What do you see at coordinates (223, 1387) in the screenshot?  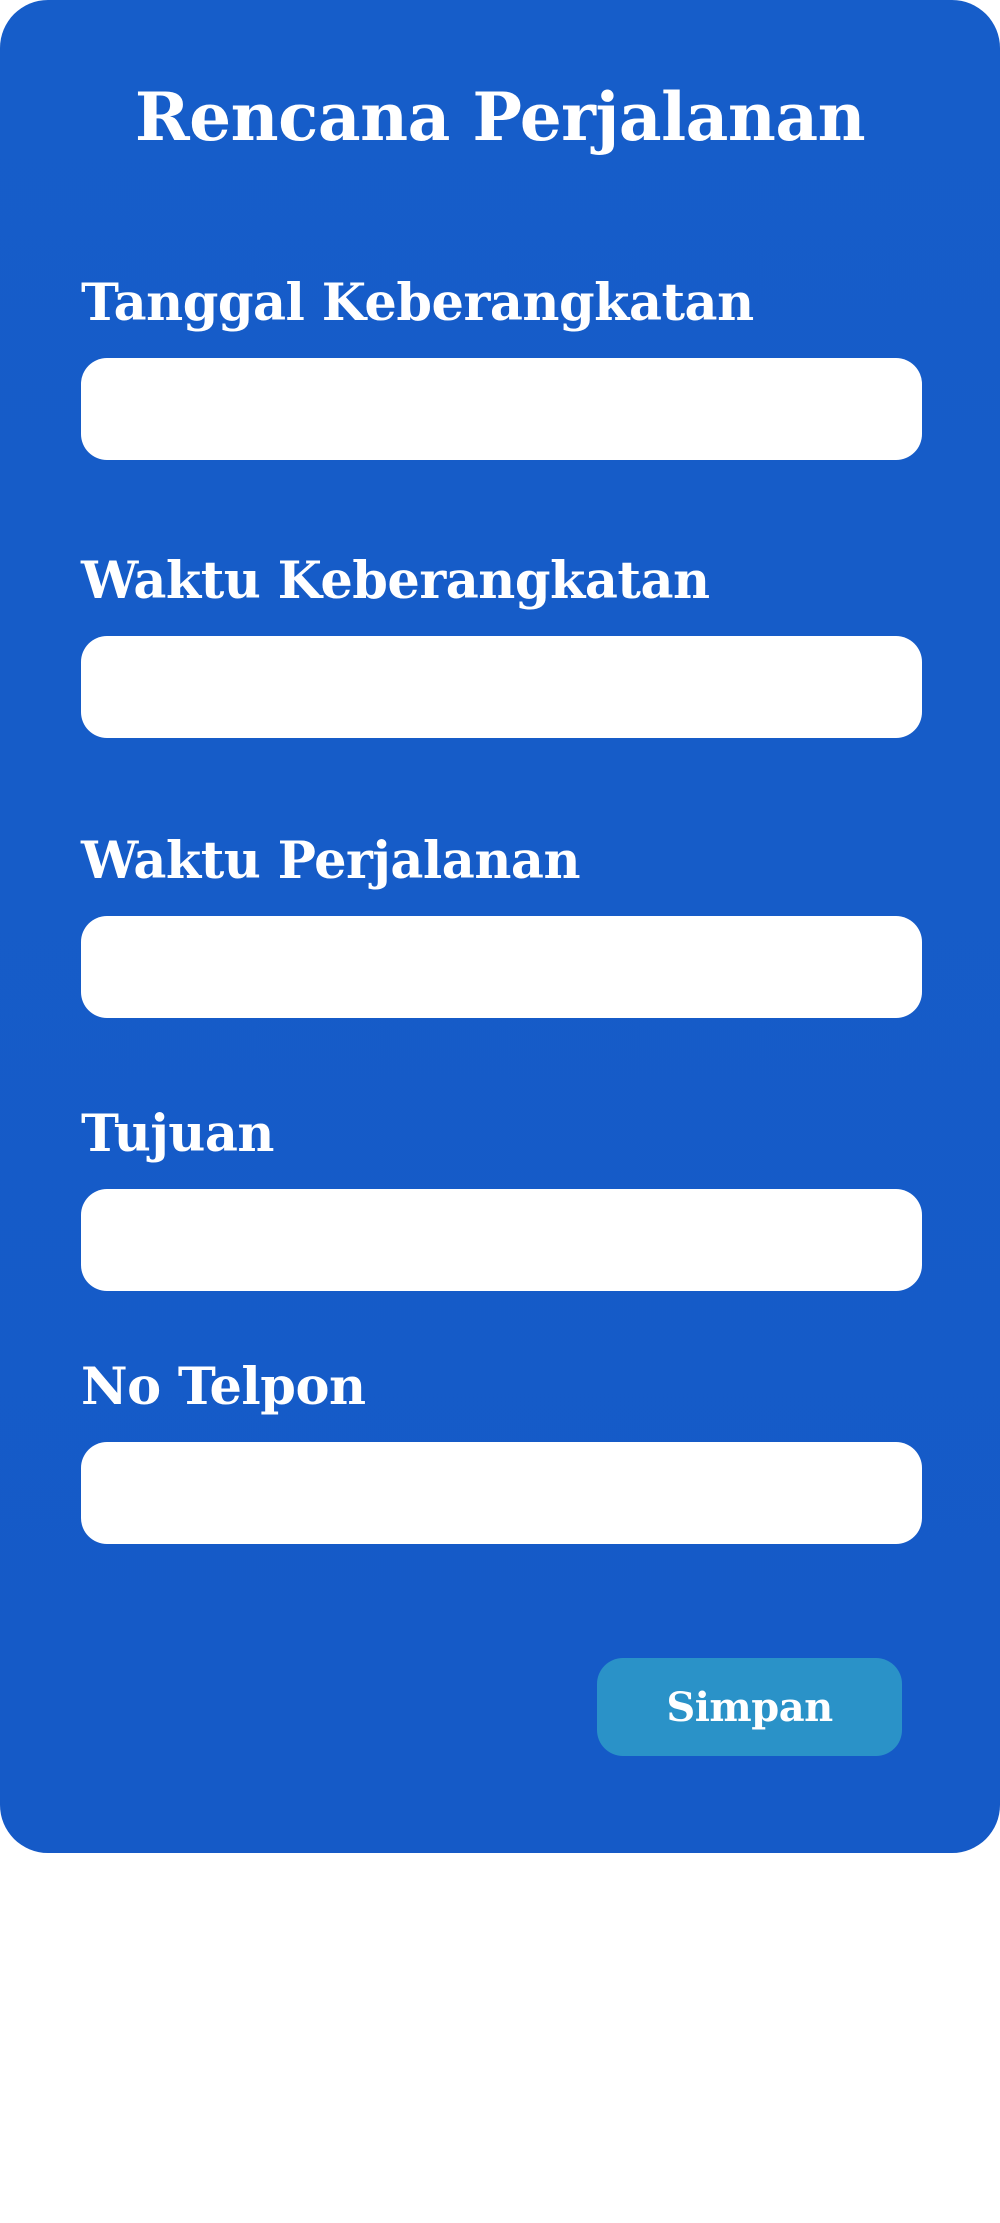 I see `phone-number-label: No Telpon` at bounding box center [223, 1387].